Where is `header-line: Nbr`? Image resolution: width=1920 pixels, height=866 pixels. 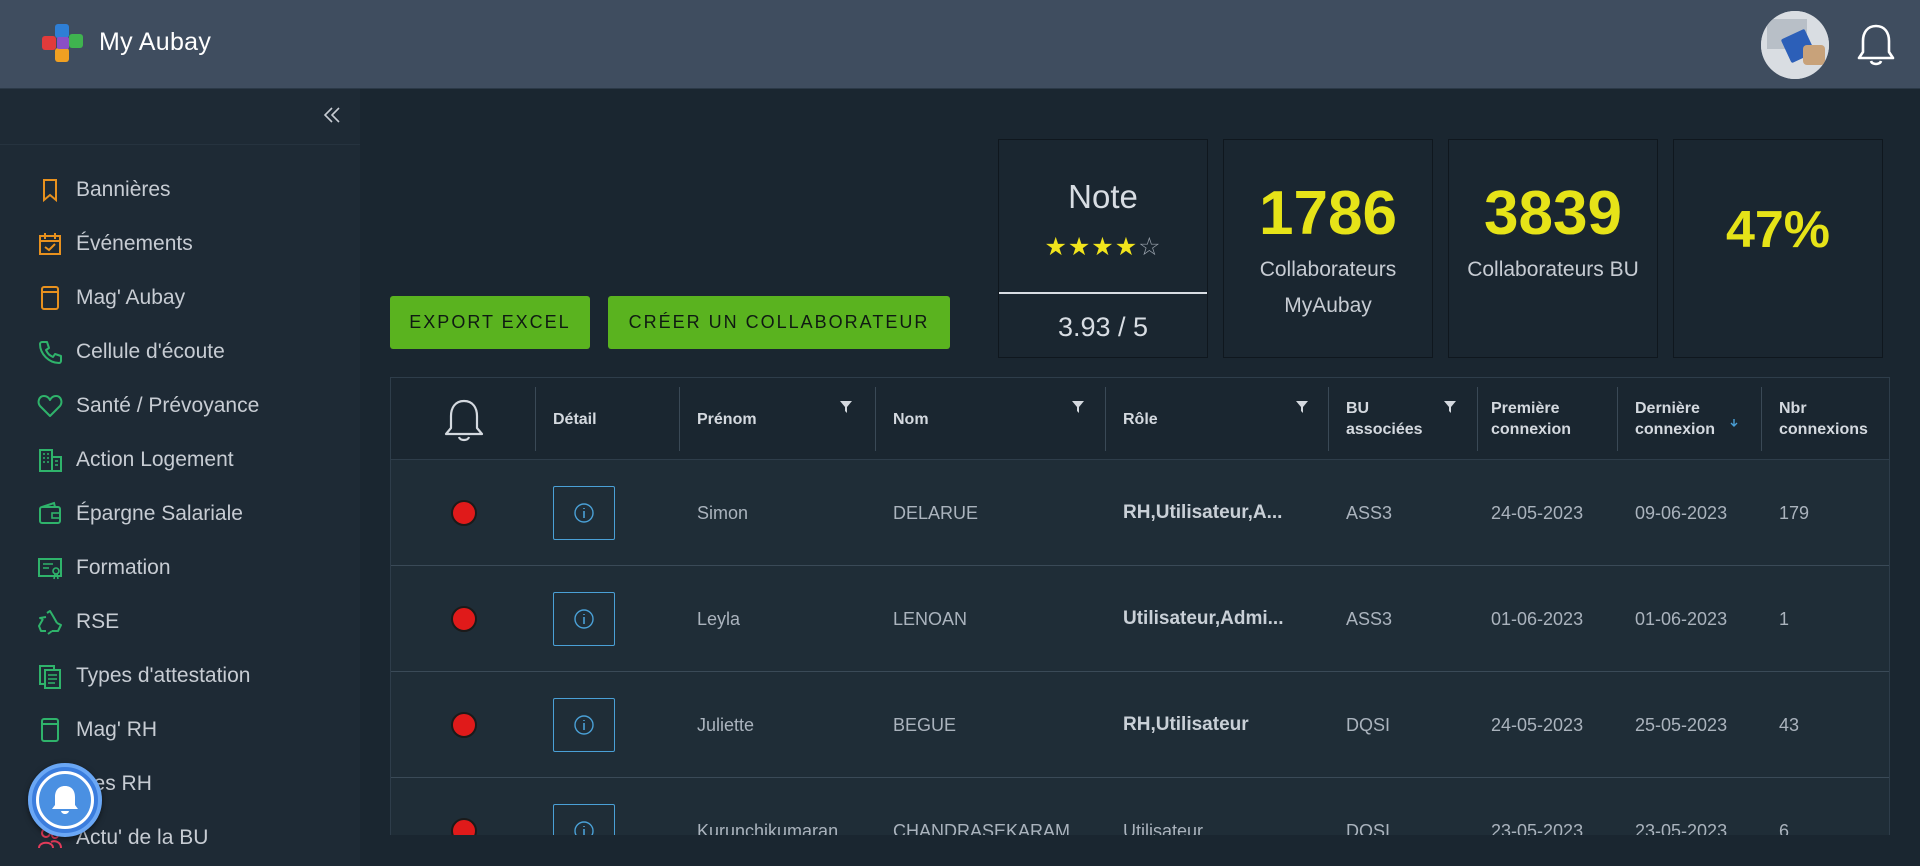
header-line: Nbr is located at coordinates (1793, 408).